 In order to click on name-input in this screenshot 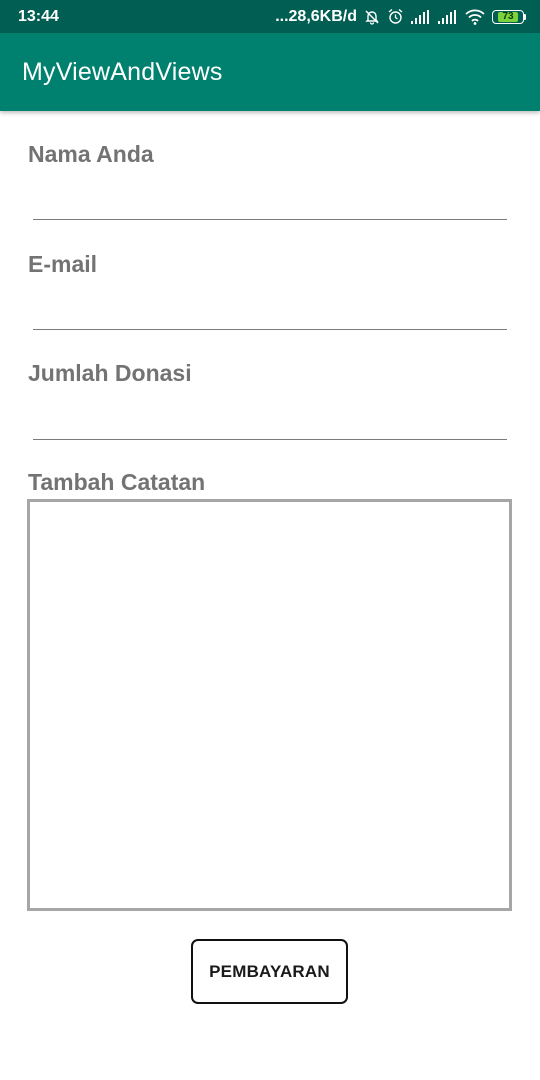, I will do `click(270, 200)`.